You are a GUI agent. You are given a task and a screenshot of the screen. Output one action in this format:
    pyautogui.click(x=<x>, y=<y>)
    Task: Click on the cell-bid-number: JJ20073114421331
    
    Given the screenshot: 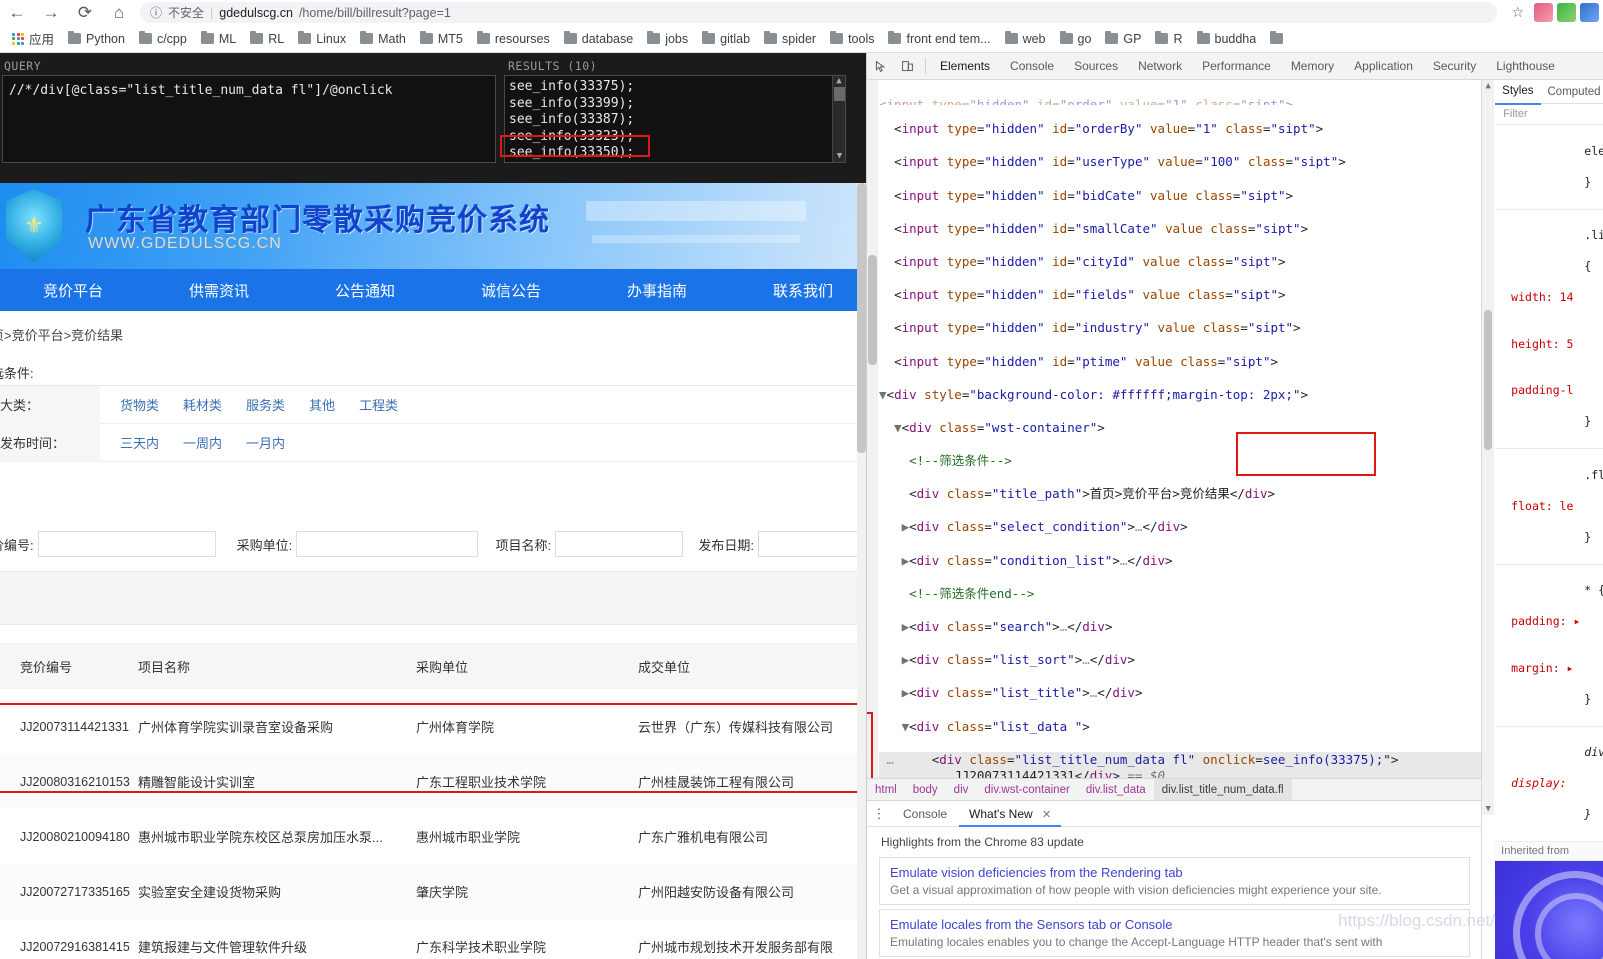 What is the action you would take?
    pyautogui.click(x=69, y=727)
    